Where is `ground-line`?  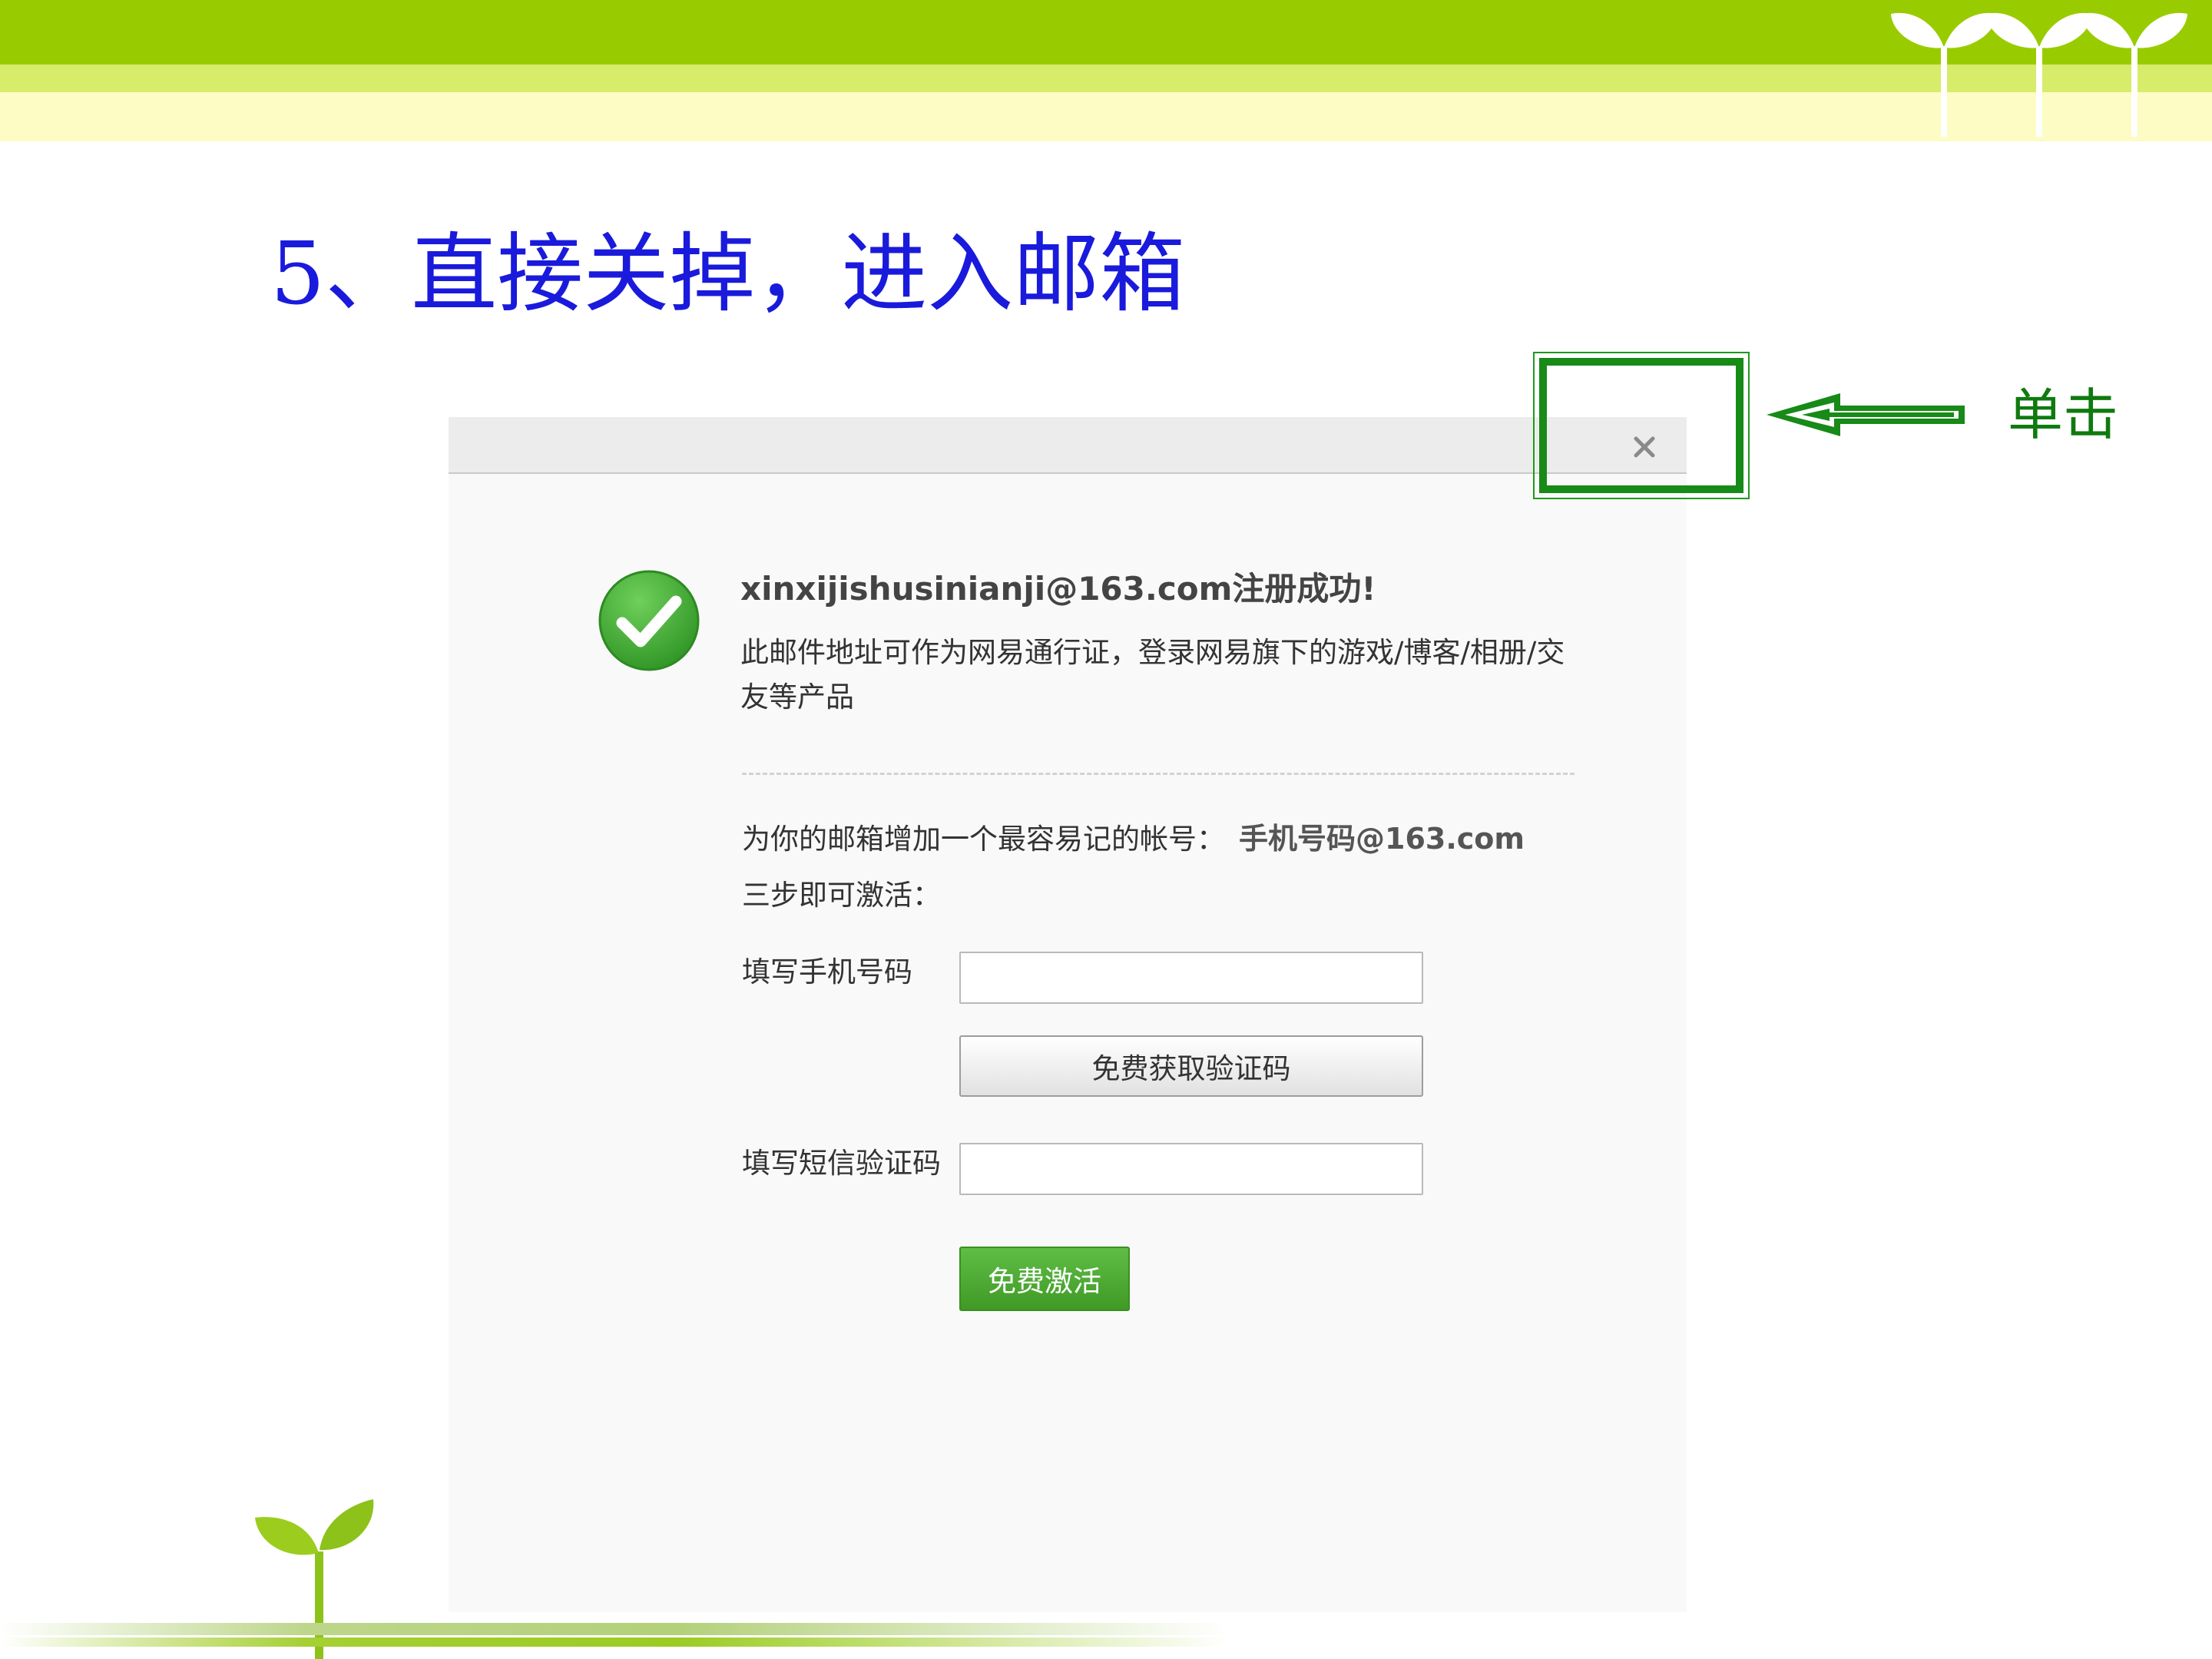
ground-line is located at coordinates (614, 1642).